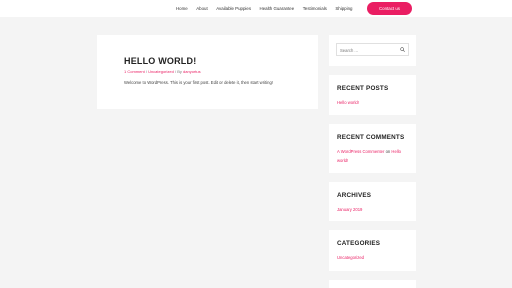 This screenshot has height=288, width=512. Describe the element at coordinates (315, 8) in the screenshot. I see `nav-testimonials: Testimonials` at that location.